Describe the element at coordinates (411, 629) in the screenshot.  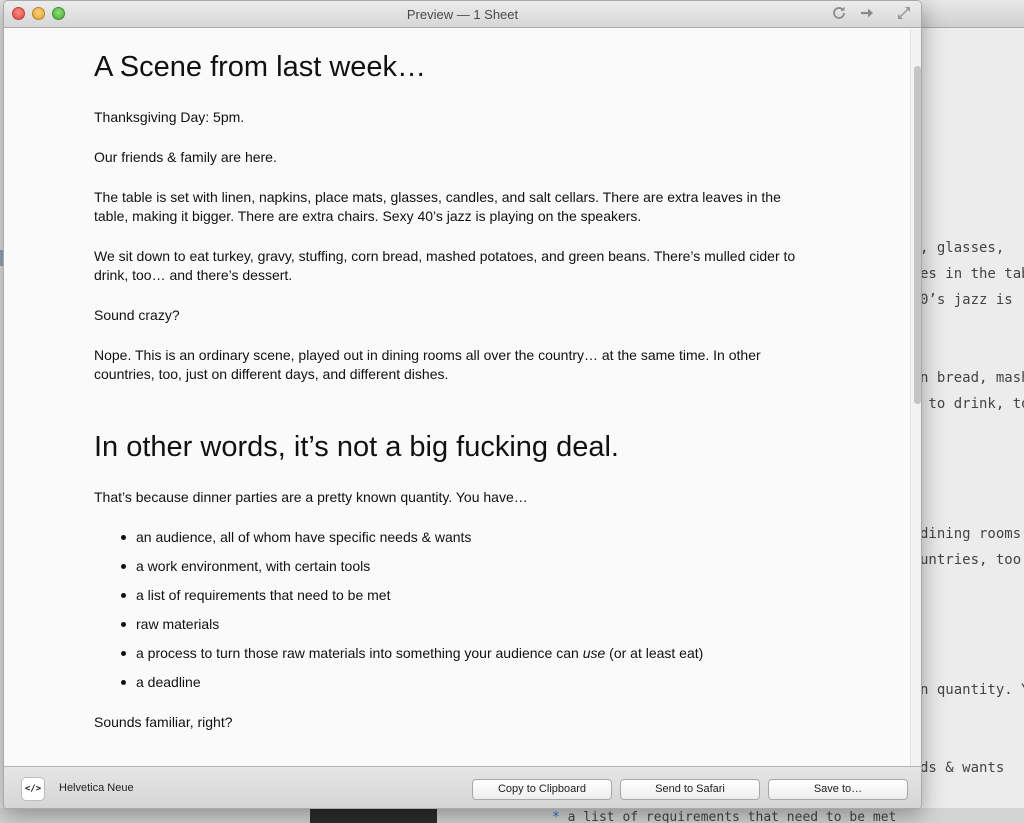
I see `list-item: raw materials` at that location.